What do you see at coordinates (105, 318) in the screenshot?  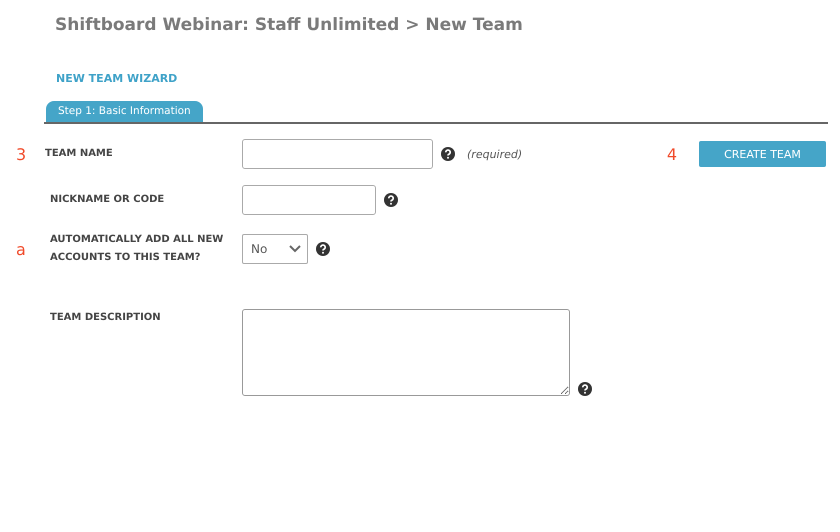 I see `field-label: TEAM DESCRIPTION` at bounding box center [105, 318].